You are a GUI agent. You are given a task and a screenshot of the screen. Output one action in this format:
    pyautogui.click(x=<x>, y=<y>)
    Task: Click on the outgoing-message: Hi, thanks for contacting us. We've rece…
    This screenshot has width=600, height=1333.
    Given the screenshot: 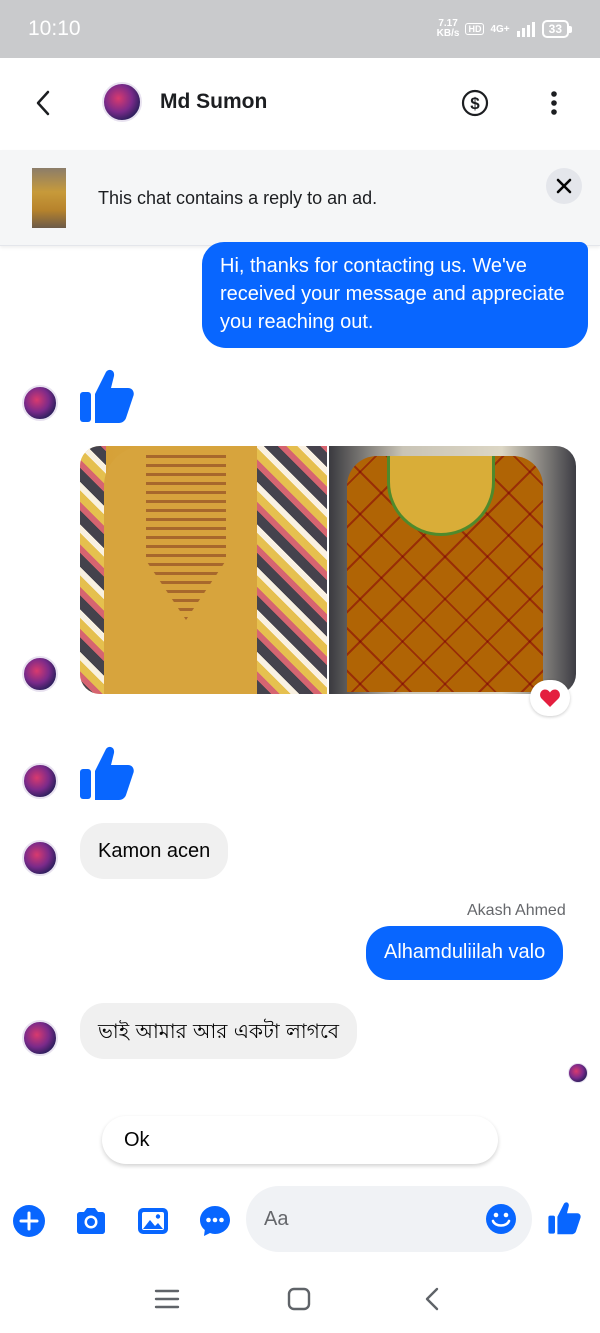 What is the action you would take?
    pyautogui.click(x=395, y=295)
    